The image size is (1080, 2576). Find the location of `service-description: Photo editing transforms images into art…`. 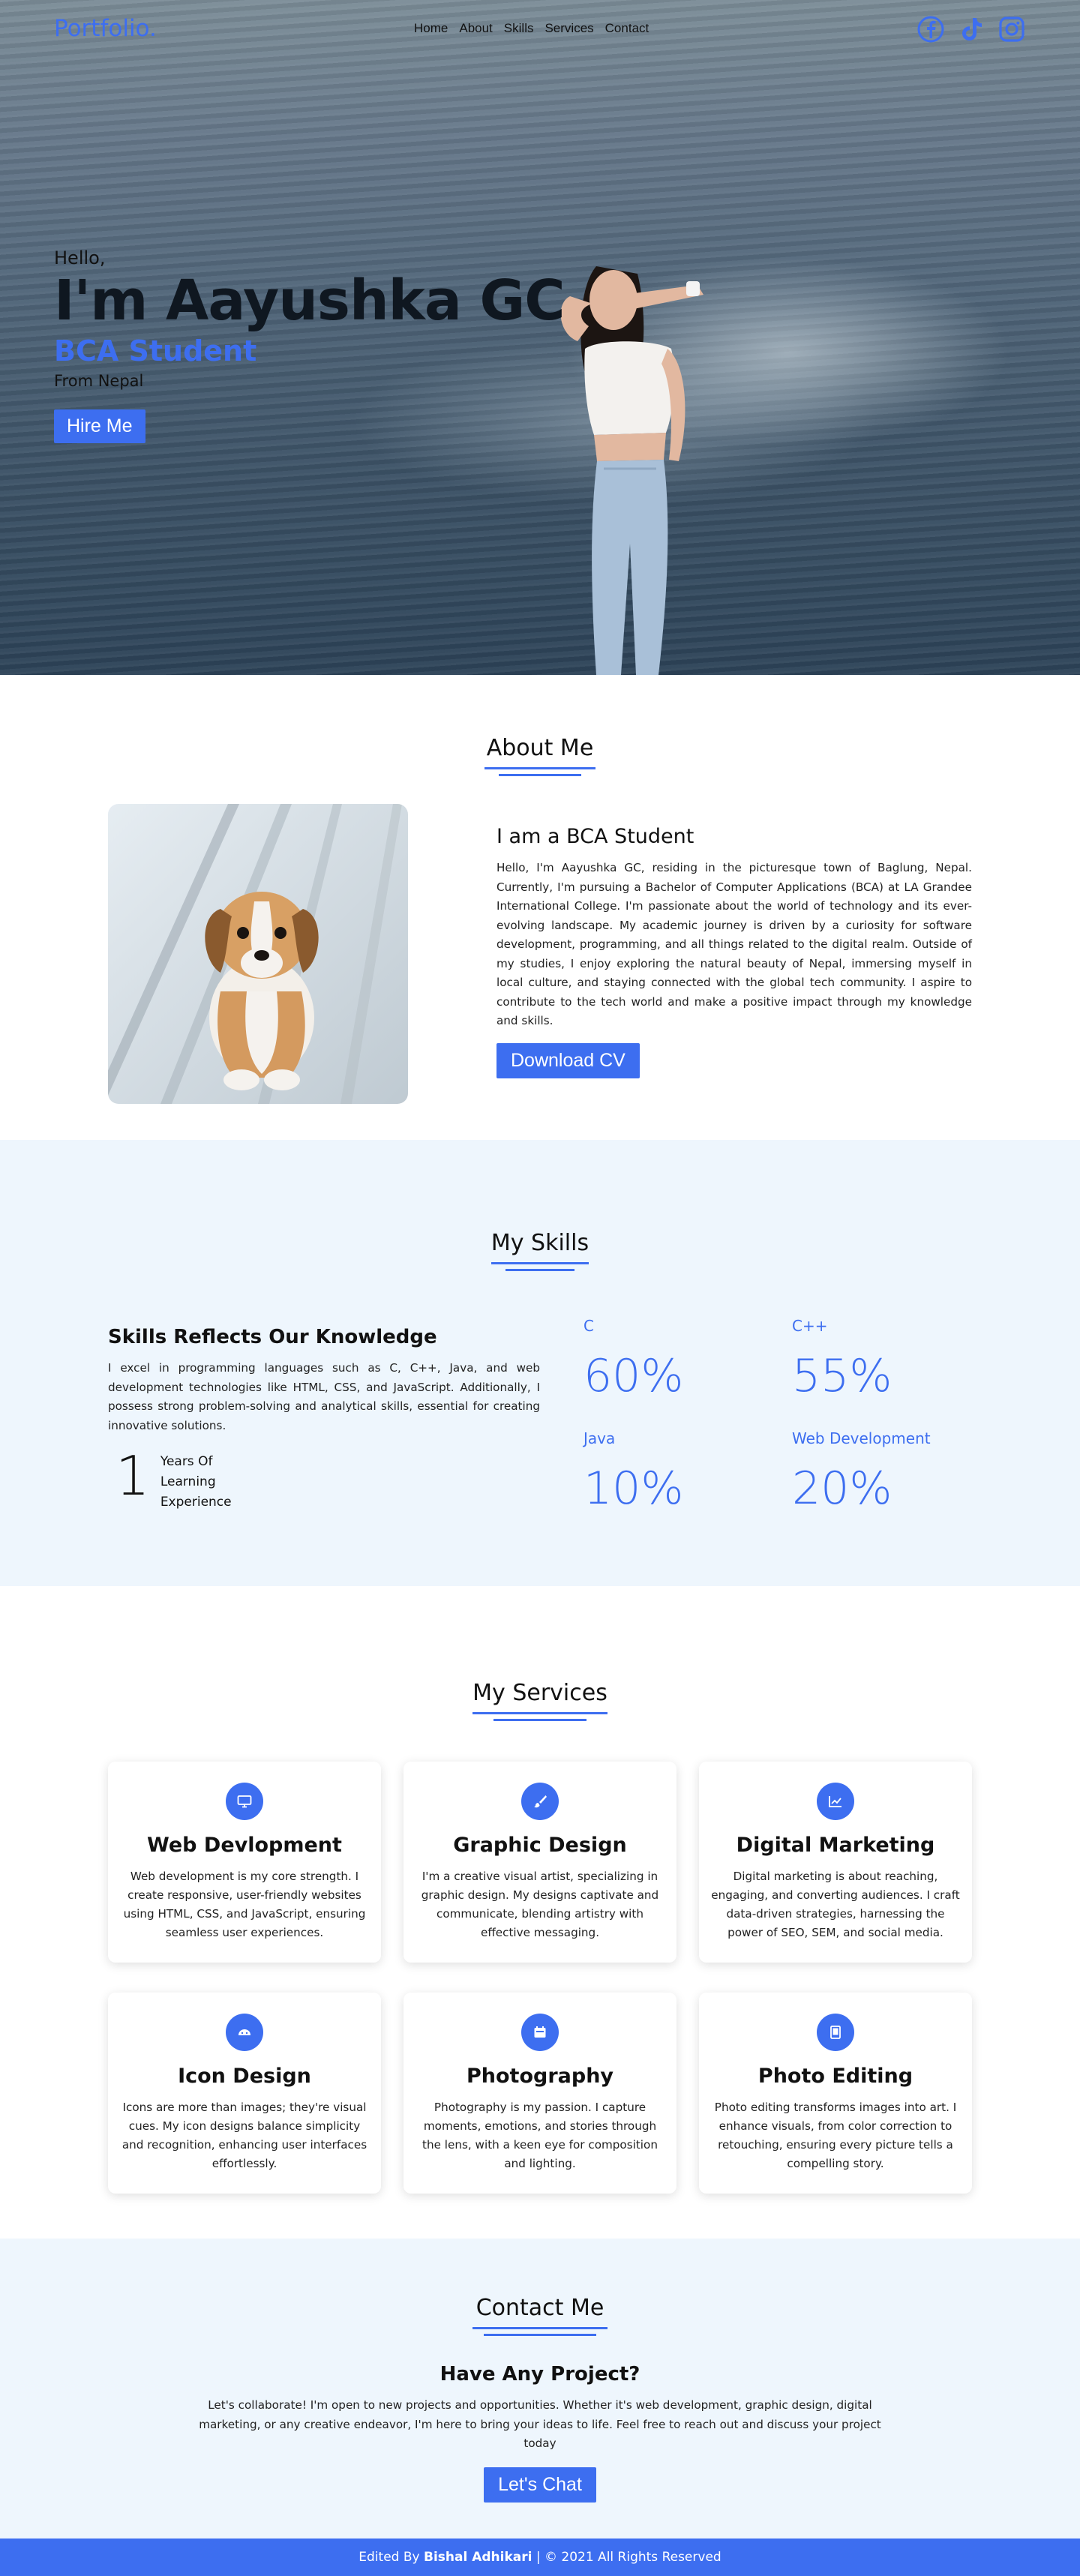

service-description: Photo editing transforms images into art… is located at coordinates (835, 2136).